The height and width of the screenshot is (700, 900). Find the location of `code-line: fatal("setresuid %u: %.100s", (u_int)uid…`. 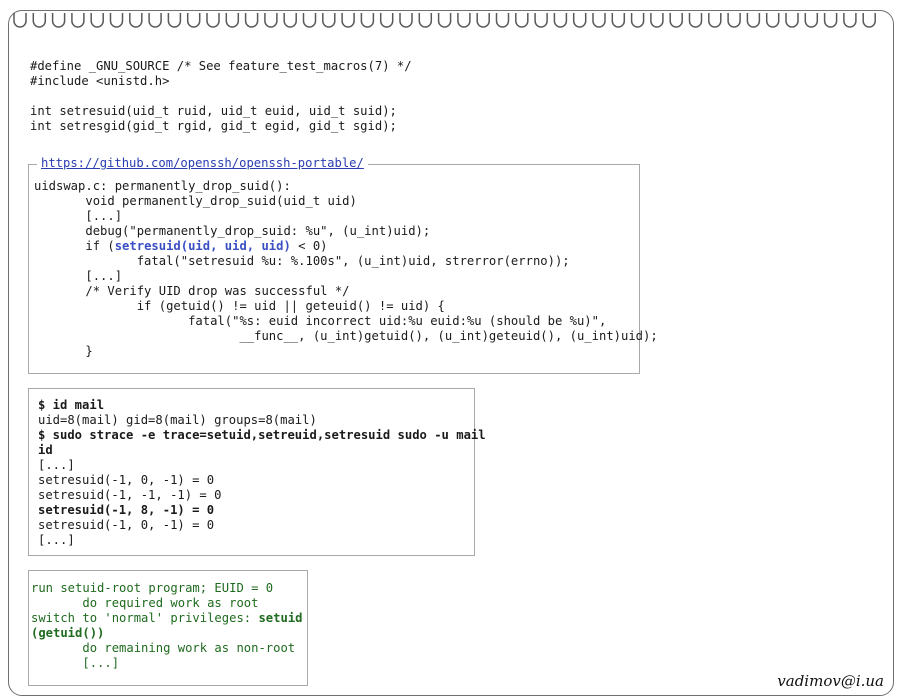

code-line: fatal("setresuid %u: %.100s", (u_int)uid… is located at coordinates (302, 261).